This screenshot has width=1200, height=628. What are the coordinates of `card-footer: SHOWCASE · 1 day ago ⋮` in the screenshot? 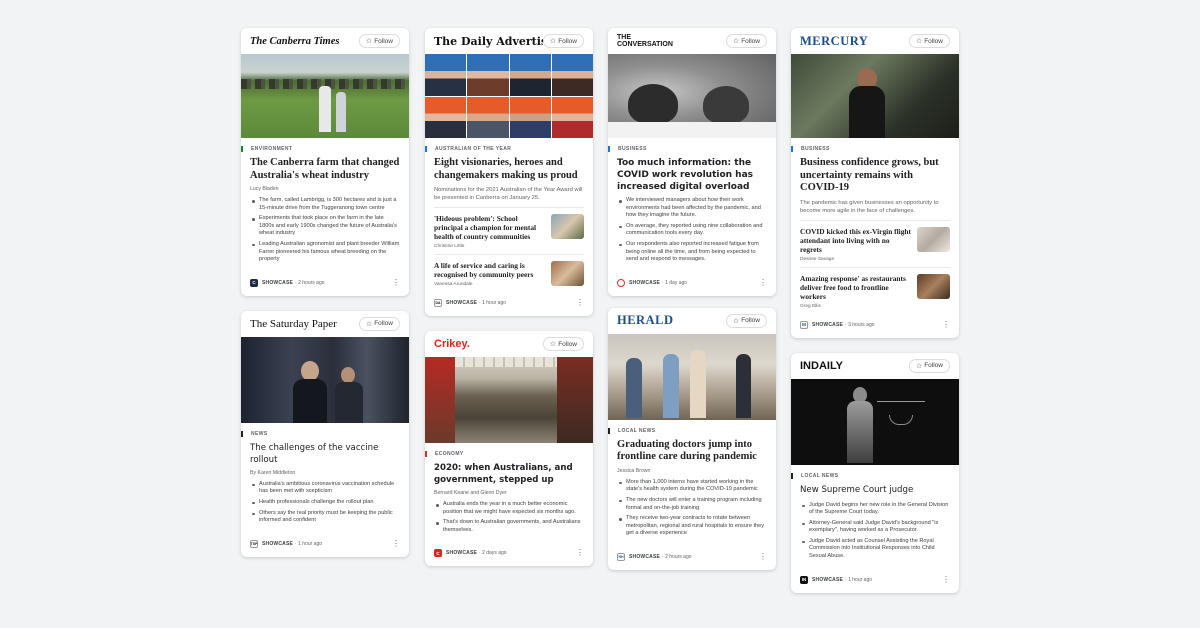 It's located at (692, 284).